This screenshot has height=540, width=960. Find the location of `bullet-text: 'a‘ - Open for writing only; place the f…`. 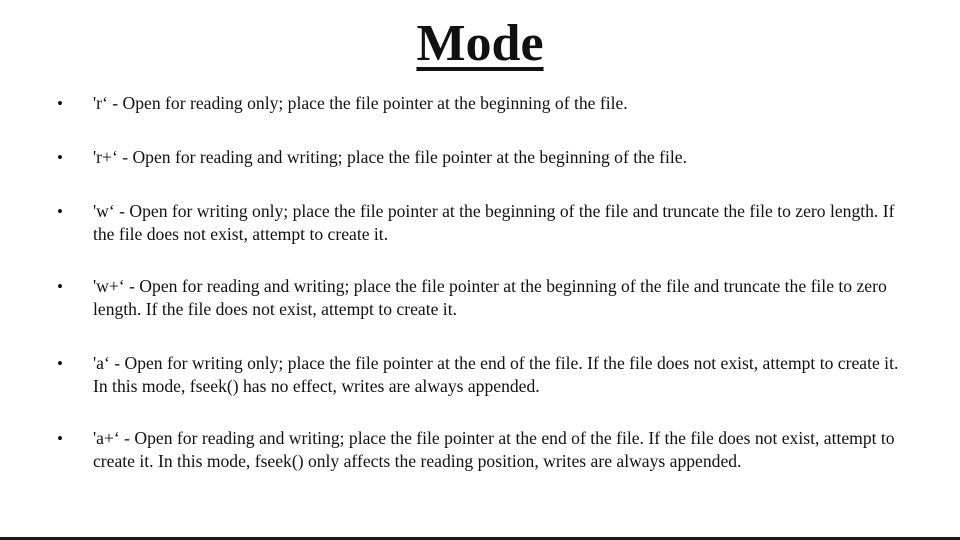

bullet-text: 'a‘ - Open for writing only; place the f… is located at coordinates (496, 374).